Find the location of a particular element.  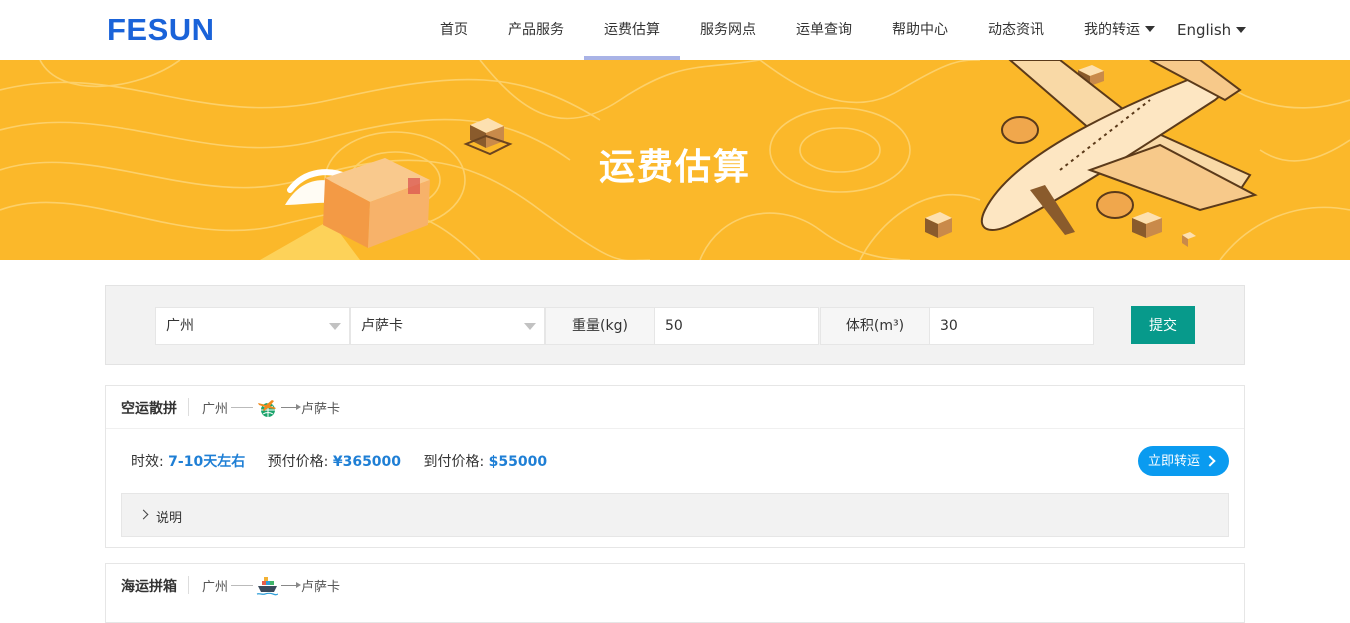

volume-input is located at coordinates (1011, 326).